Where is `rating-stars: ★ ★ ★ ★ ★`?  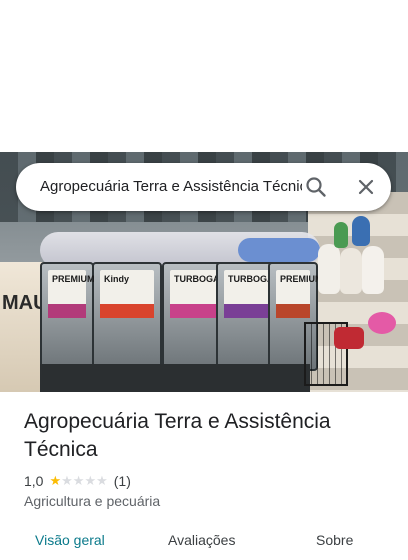
rating-stars: ★ ★ ★ ★ ★ is located at coordinates (78, 481).